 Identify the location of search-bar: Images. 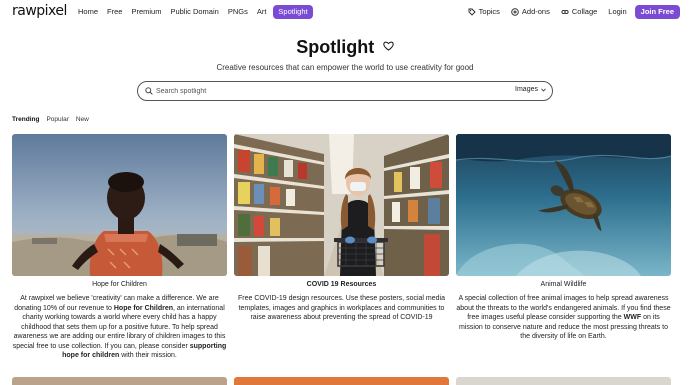
(345, 91).